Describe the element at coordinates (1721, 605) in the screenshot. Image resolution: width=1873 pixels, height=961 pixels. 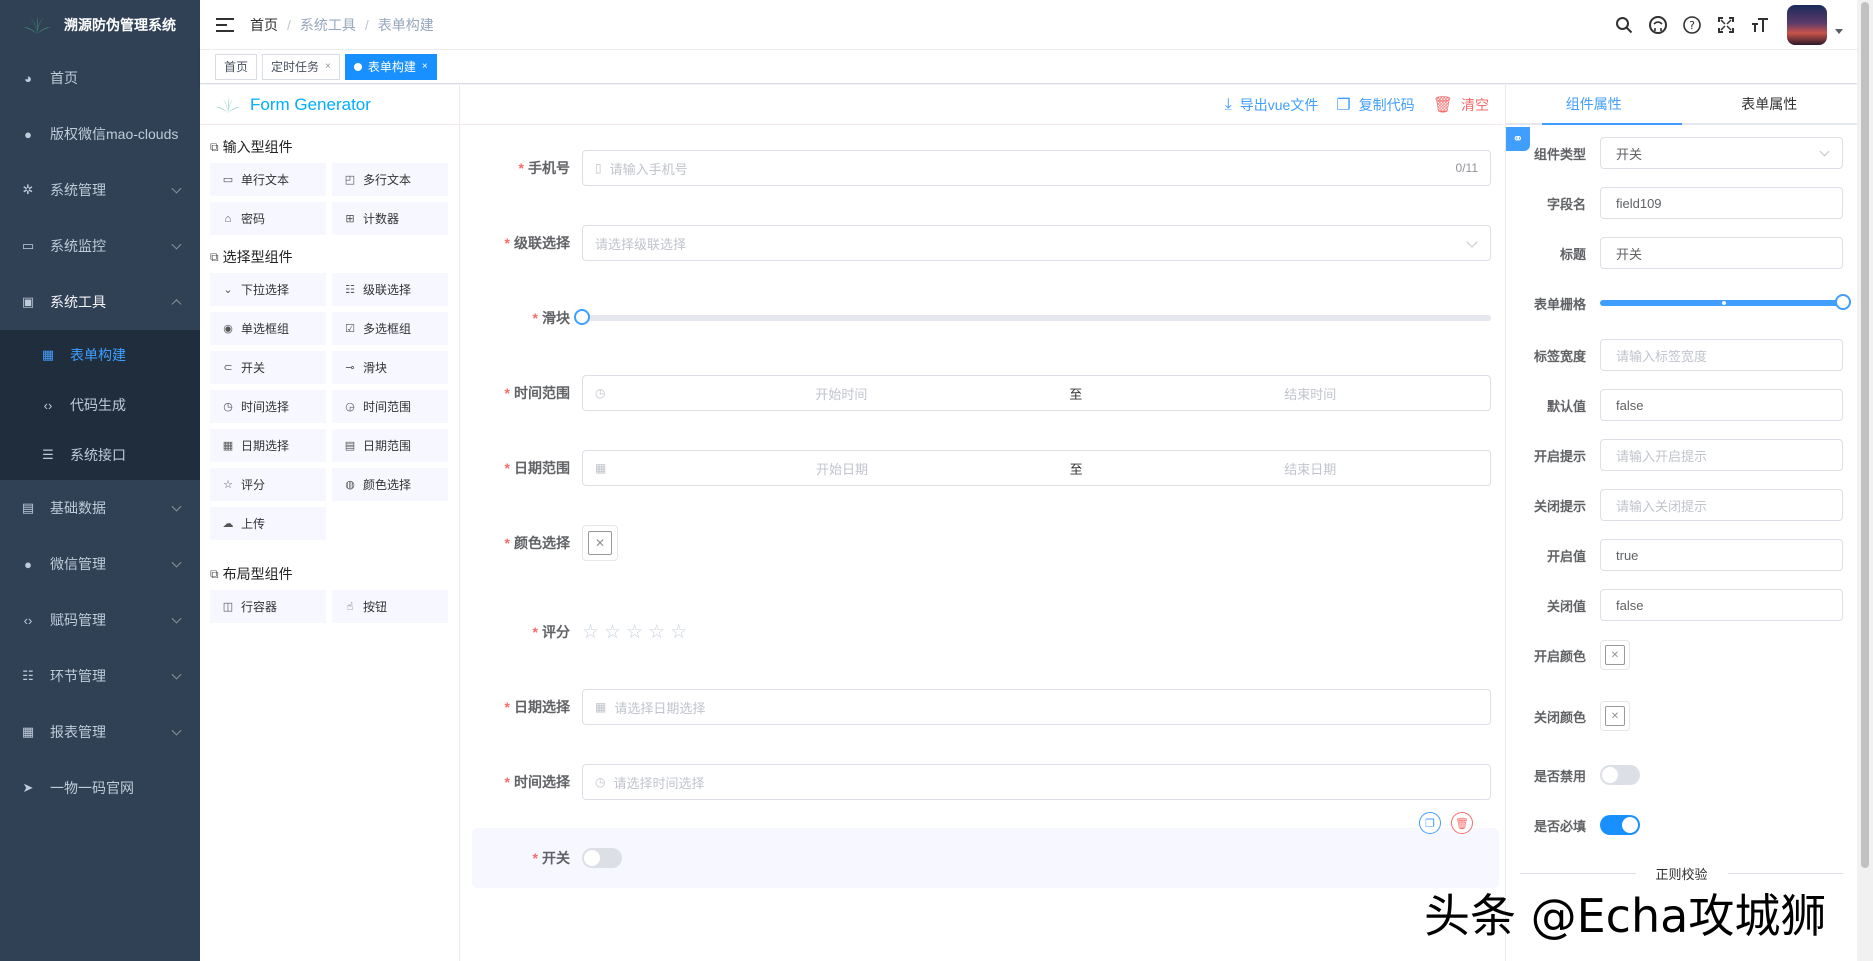
I see `inactive-value-input: false` at that location.